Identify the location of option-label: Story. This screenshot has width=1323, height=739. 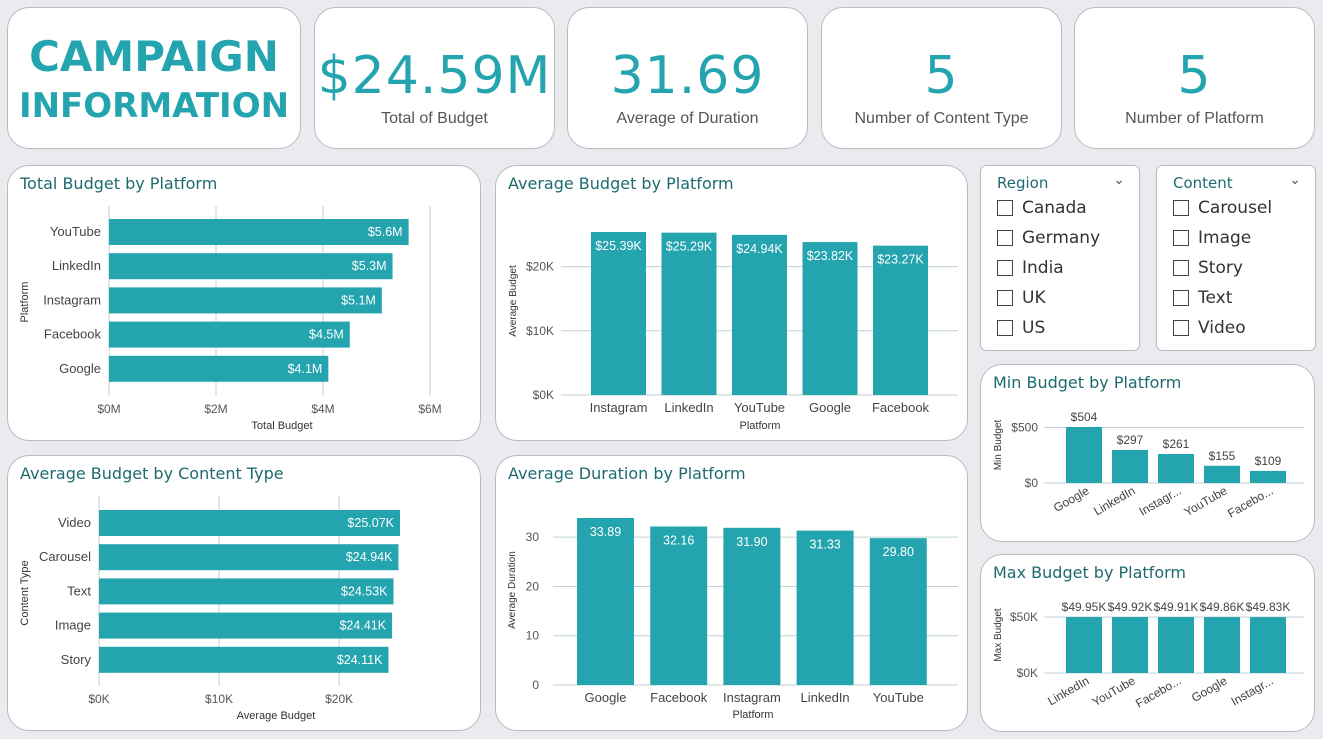
(1220, 268).